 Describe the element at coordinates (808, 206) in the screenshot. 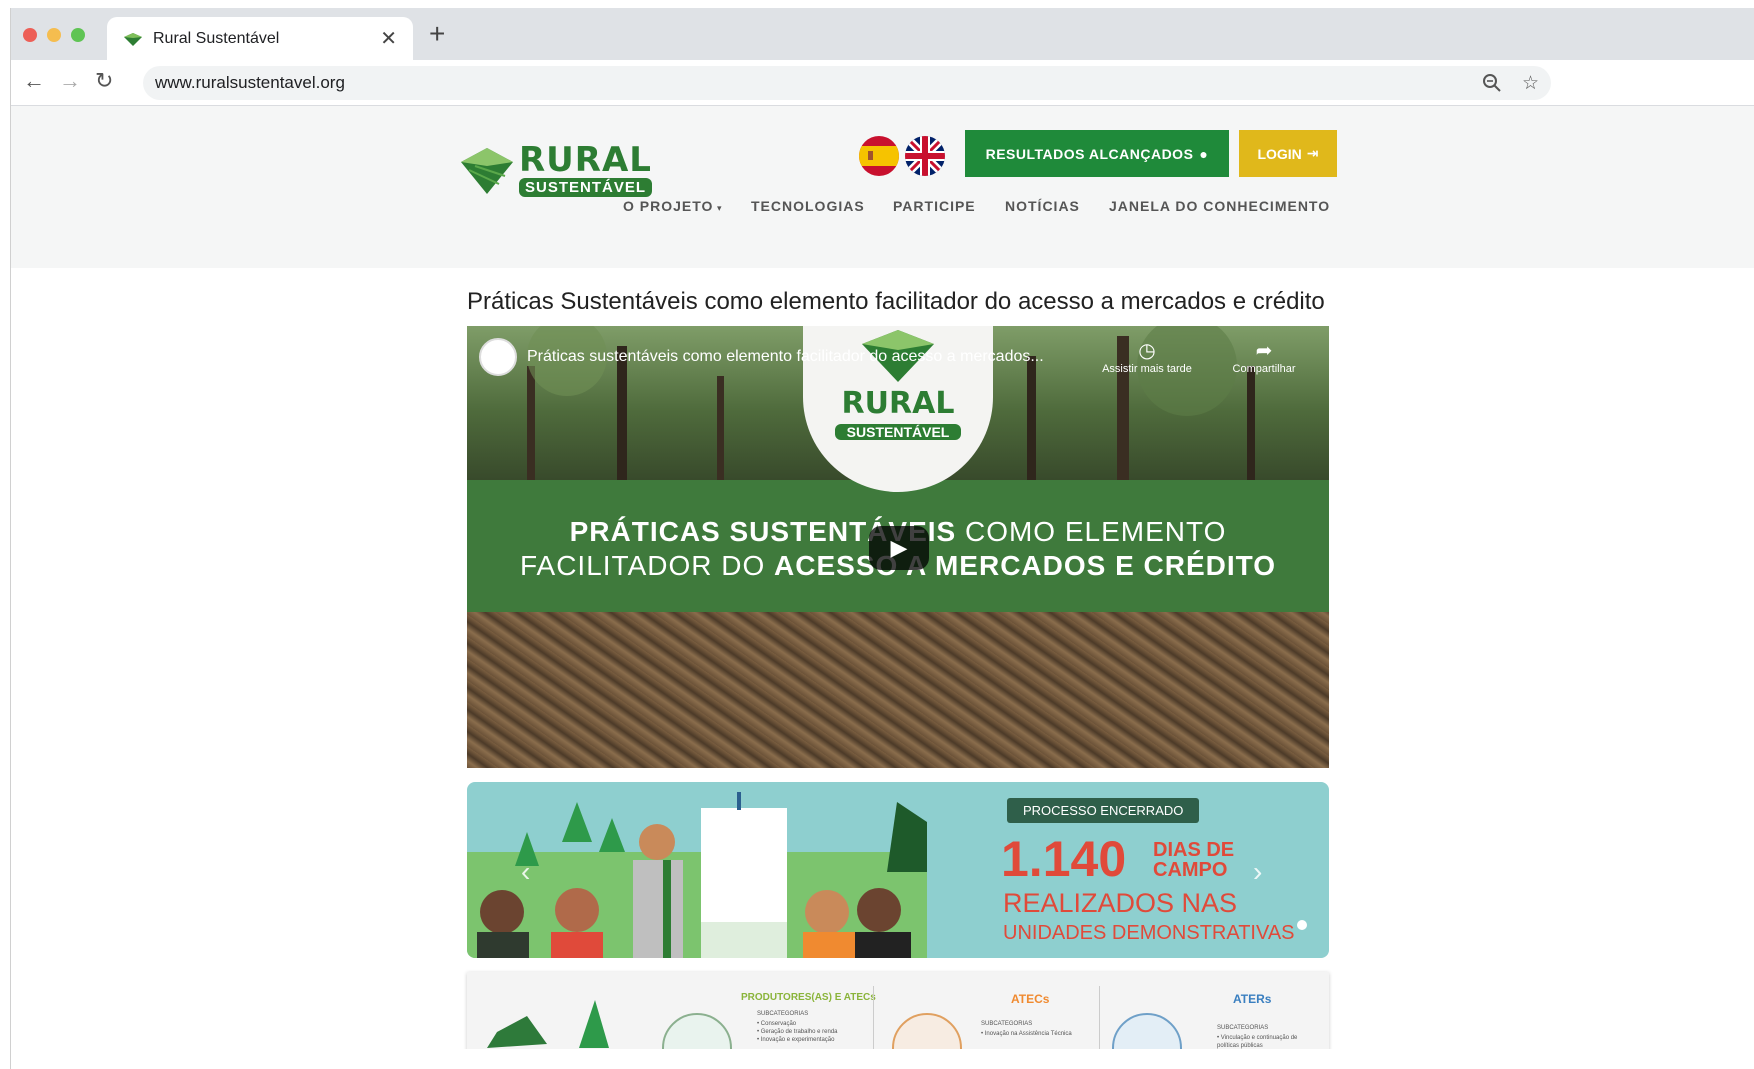

I see `nav-item-tecnologias: TECNOLOGIAS` at that location.